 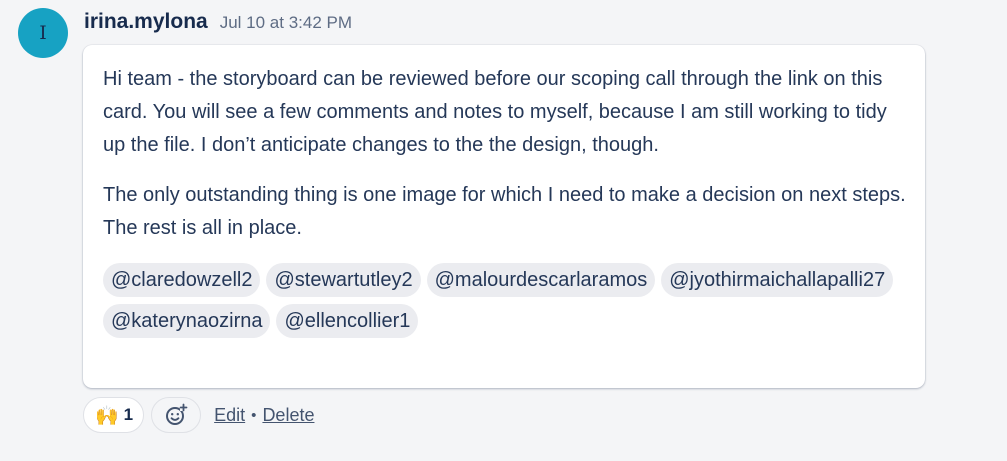 I want to click on add-reaction-button, so click(x=176, y=415).